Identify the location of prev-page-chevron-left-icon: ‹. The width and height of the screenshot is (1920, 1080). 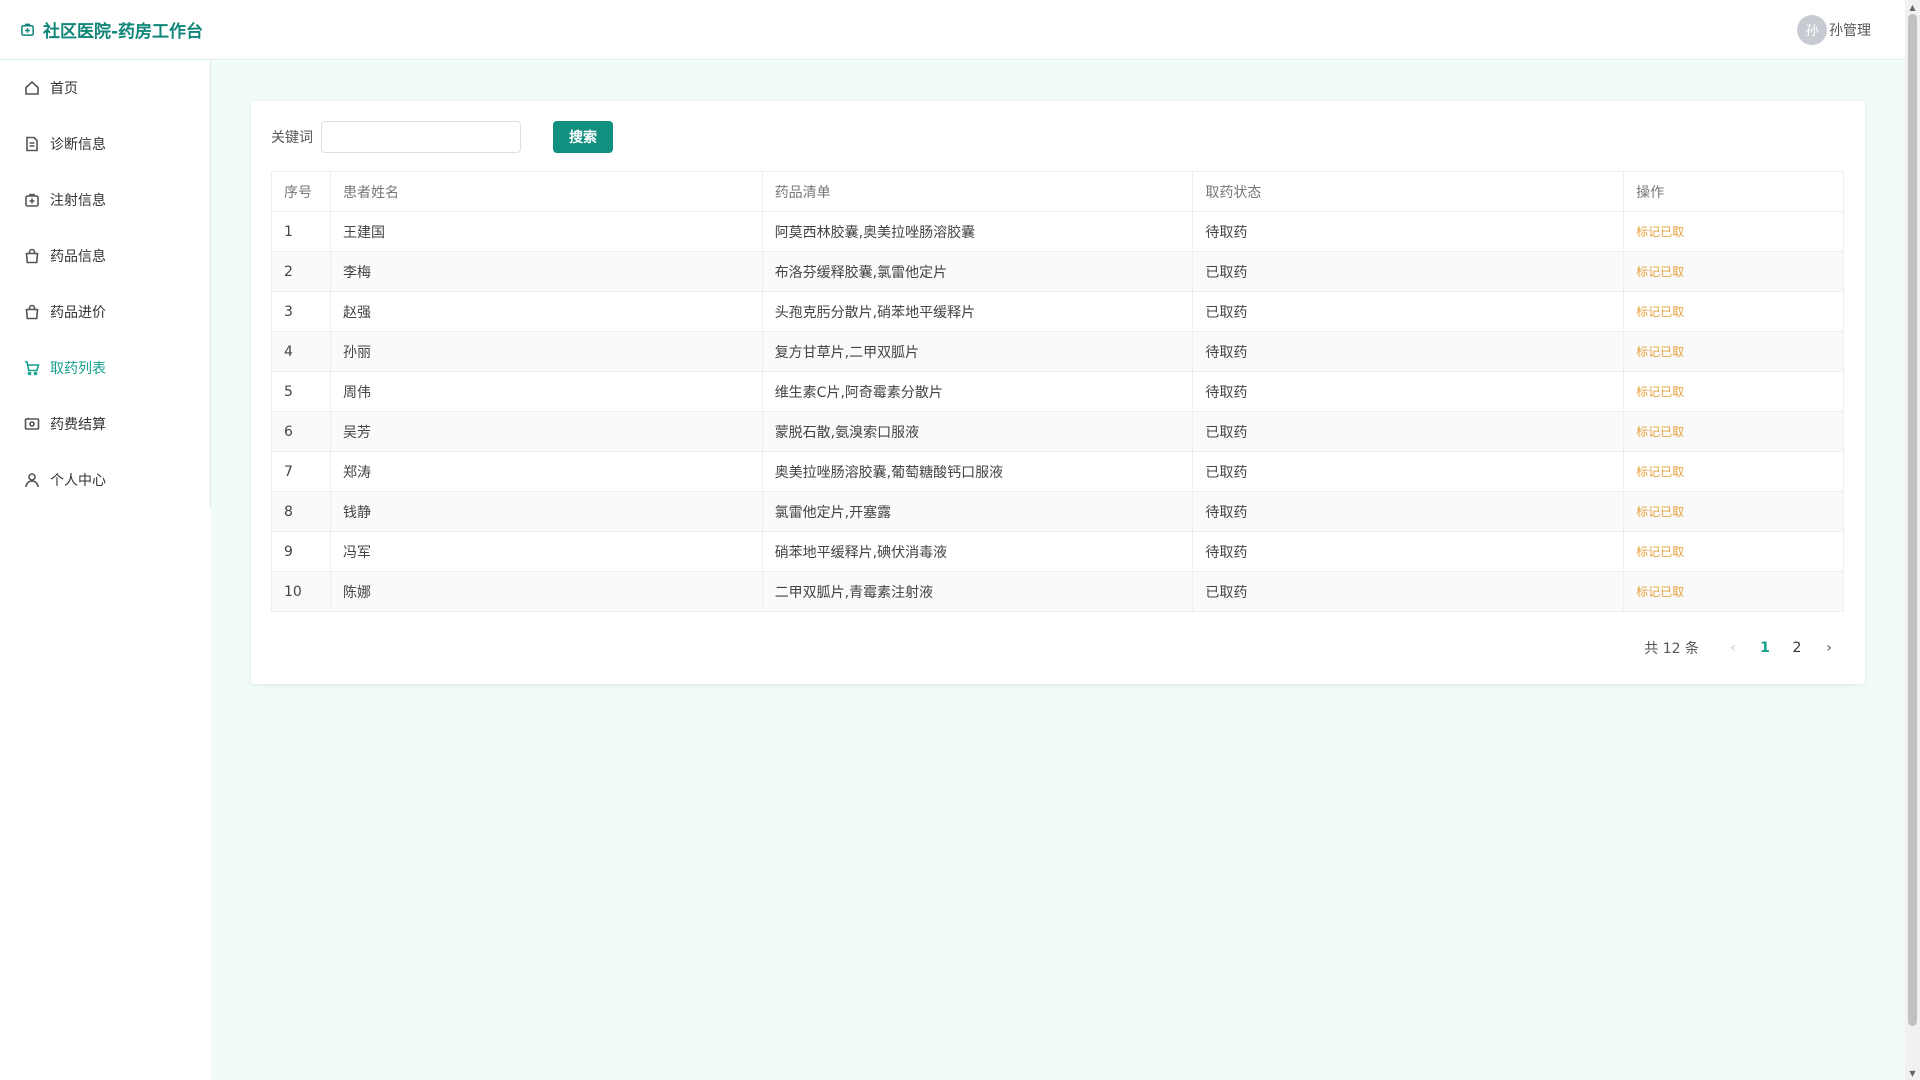
(1733, 648).